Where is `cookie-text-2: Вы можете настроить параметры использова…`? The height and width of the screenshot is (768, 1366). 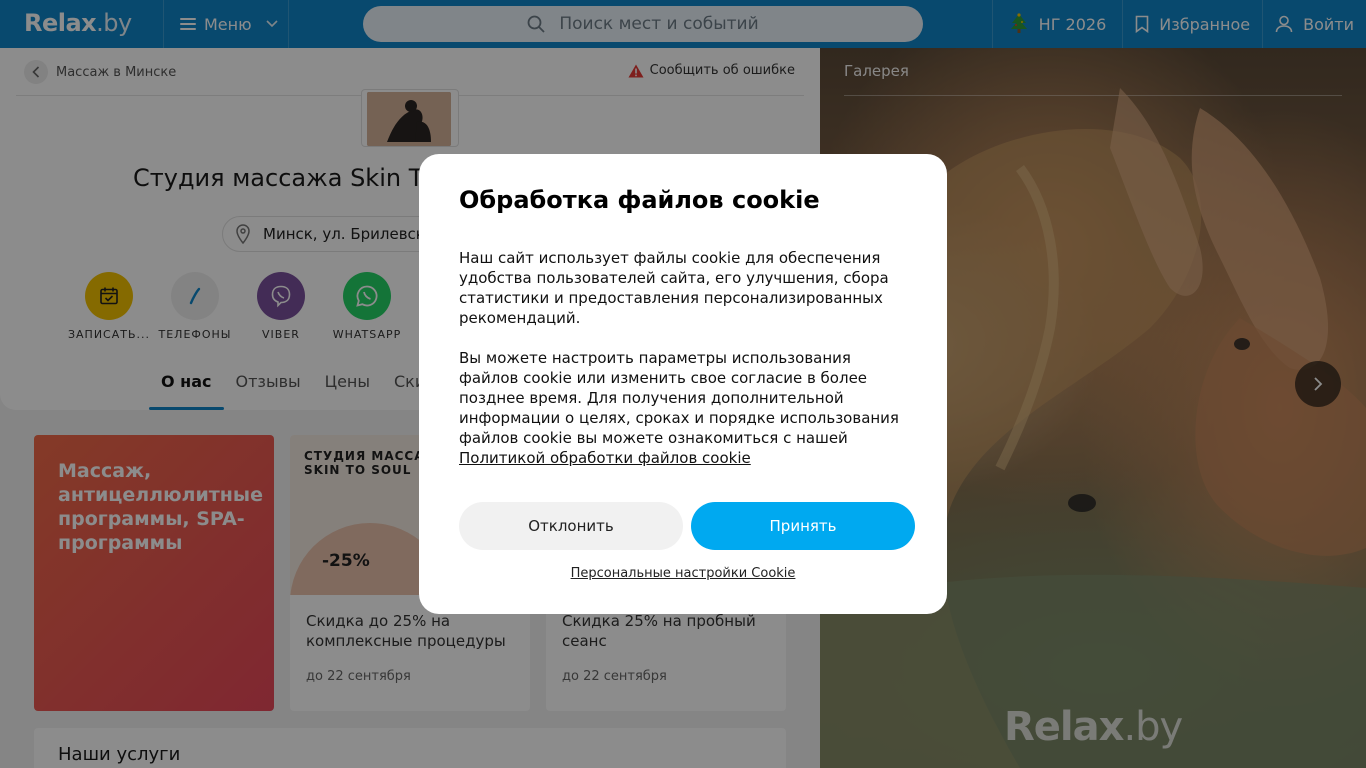 cookie-text-2: Вы можете настроить параметры использова… is located at coordinates (683, 408).